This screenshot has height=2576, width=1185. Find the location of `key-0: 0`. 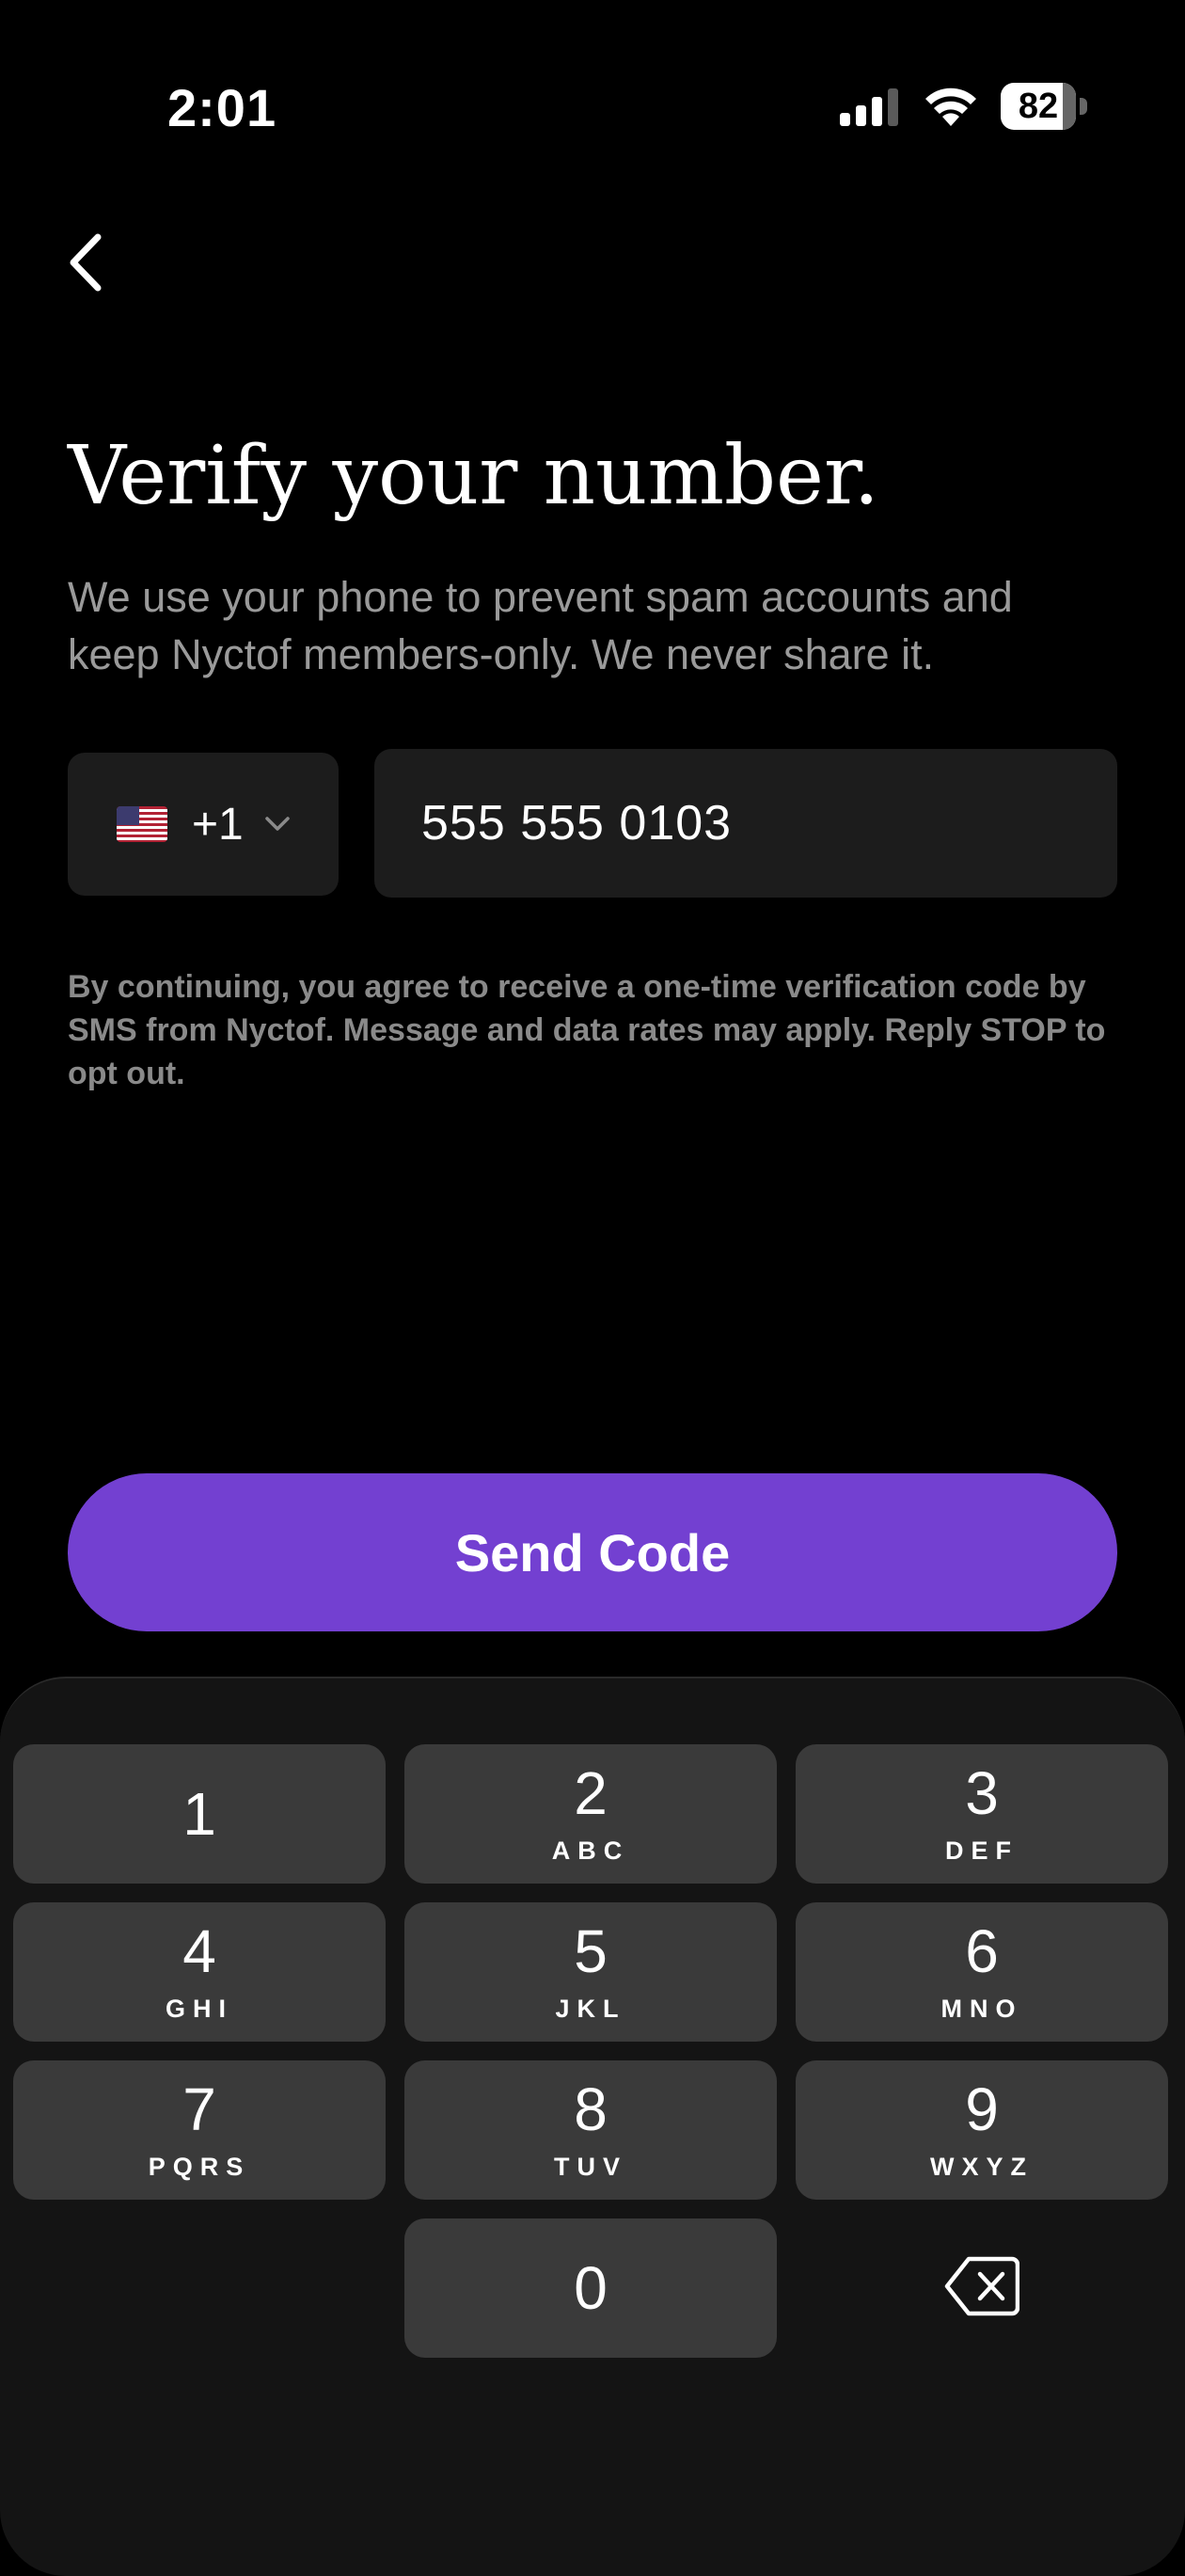

key-0: 0 is located at coordinates (590, 2288).